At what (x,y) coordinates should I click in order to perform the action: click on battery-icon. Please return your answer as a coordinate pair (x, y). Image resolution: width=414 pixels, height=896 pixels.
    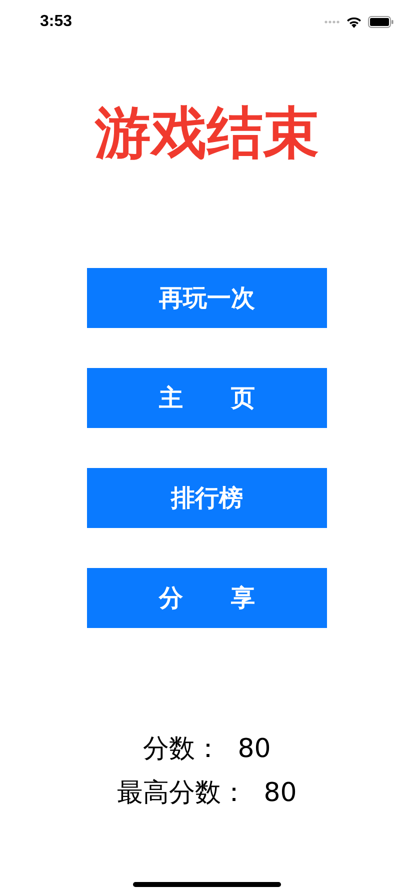
    Looking at the image, I should click on (381, 22).